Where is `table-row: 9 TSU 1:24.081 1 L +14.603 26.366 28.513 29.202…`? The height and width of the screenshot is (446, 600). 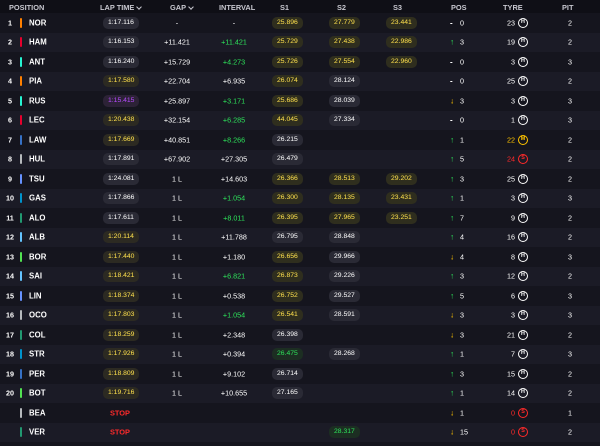 table-row: 9 TSU 1:24.081 1 L +14.603 26.366 28.513 29.202… is located at coordinates (300, 179).